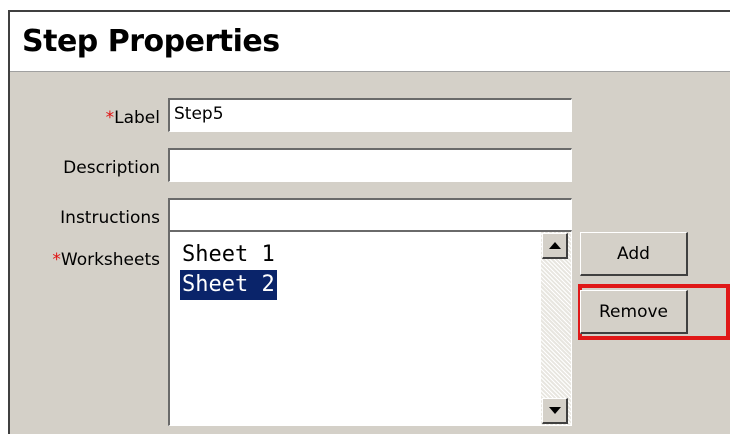 The height and width of the screenshot is (438, 736). What do you see at coordinates (110, 218) in the screenshot?
I see `instructions-field-label: Instructions` at bounding box center [110, 218].